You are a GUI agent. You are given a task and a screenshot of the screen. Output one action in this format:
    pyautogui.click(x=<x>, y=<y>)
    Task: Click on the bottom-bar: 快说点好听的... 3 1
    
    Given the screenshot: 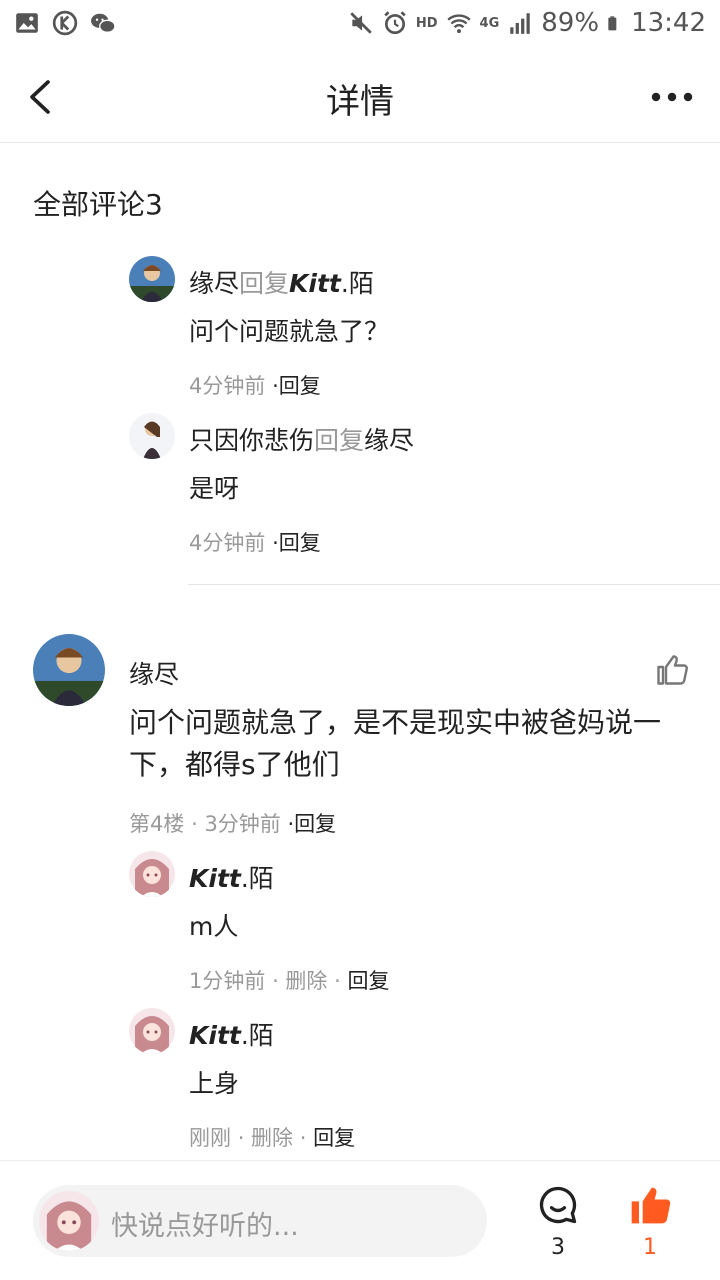 What is the action you would take?
    pyautogui.click(x=360, y=1220)
    